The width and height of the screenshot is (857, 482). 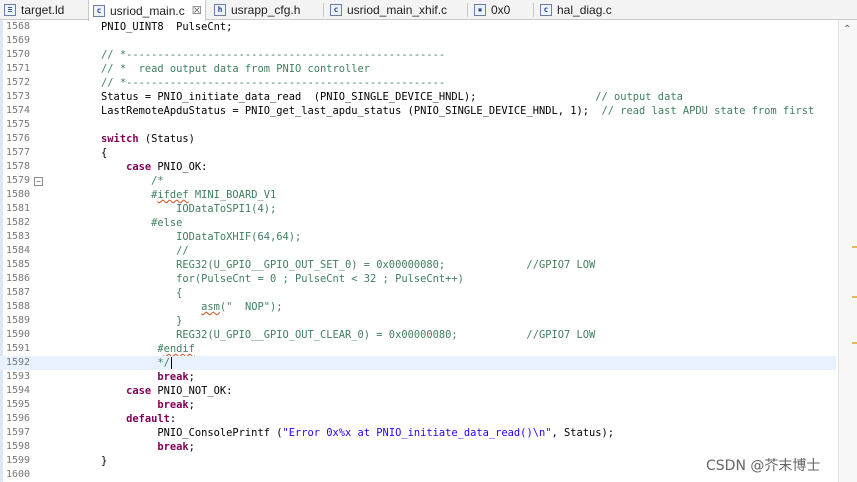 What do you see at coordinates (708, 111) in the screenshot?
I see `code-token: // read last APDU state from first` at bounding box center [708, 111].